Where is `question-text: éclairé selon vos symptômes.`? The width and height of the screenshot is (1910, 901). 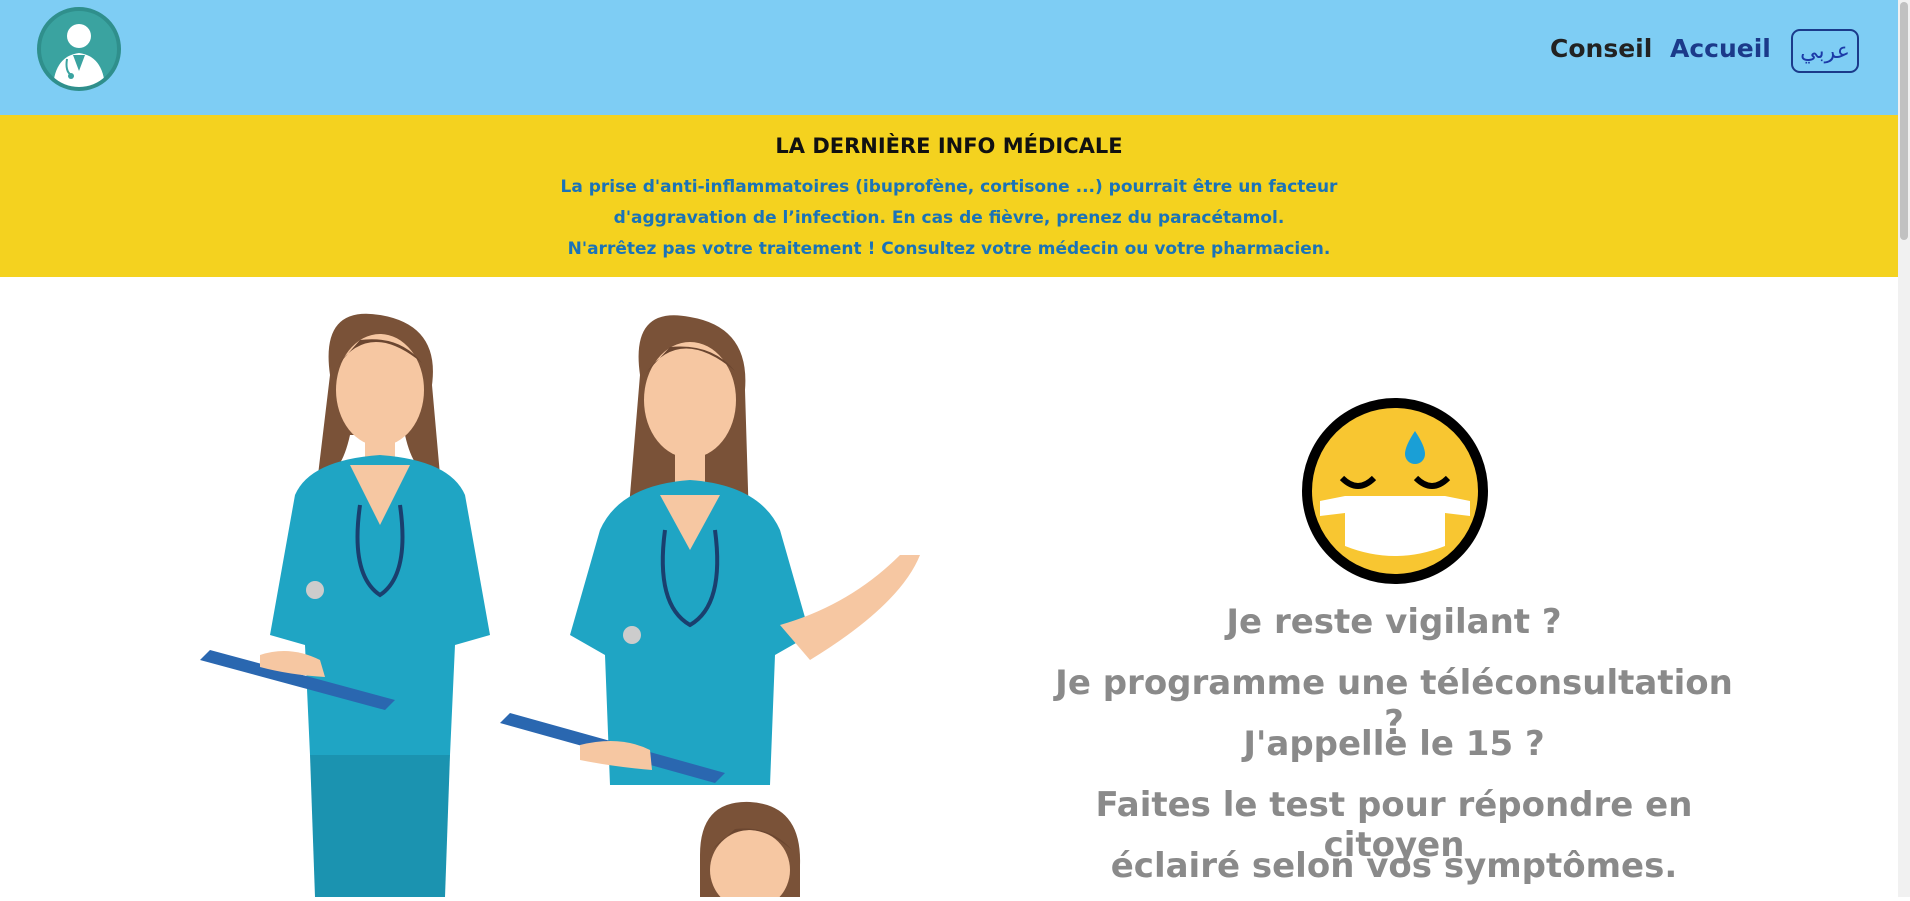
question-text: éclairé selon vos symptômes. is located at coordinates (1394, 866).